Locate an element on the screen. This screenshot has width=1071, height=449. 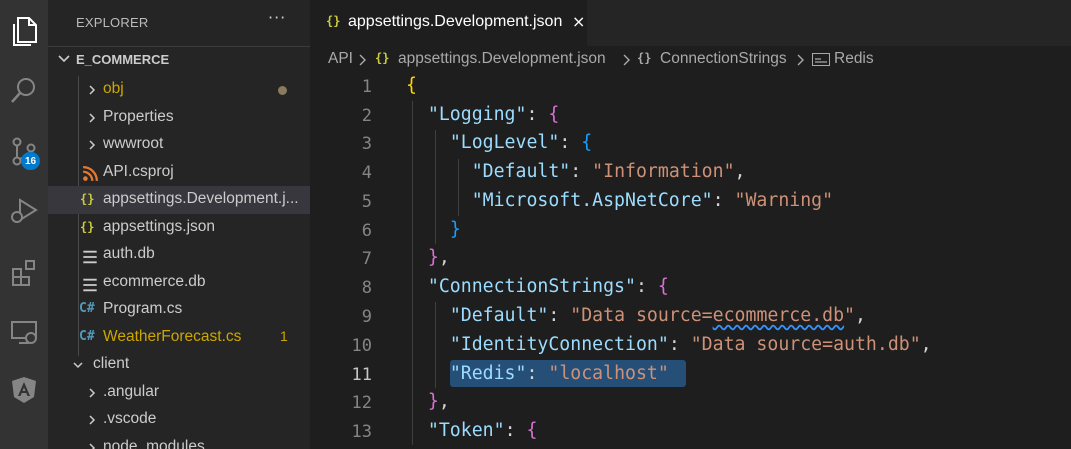
tree-item-weatherforecast-cs: C# WeatherForecast.cs 1 is located at coordinates (179, 338).